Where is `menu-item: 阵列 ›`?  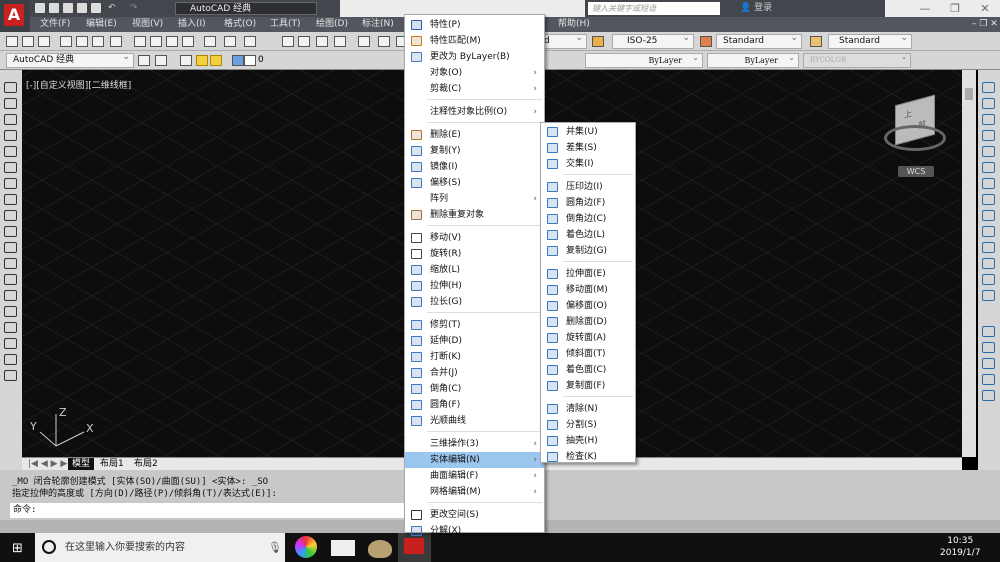 menu-item: 阵列 › is located at coordinates (474, 199).